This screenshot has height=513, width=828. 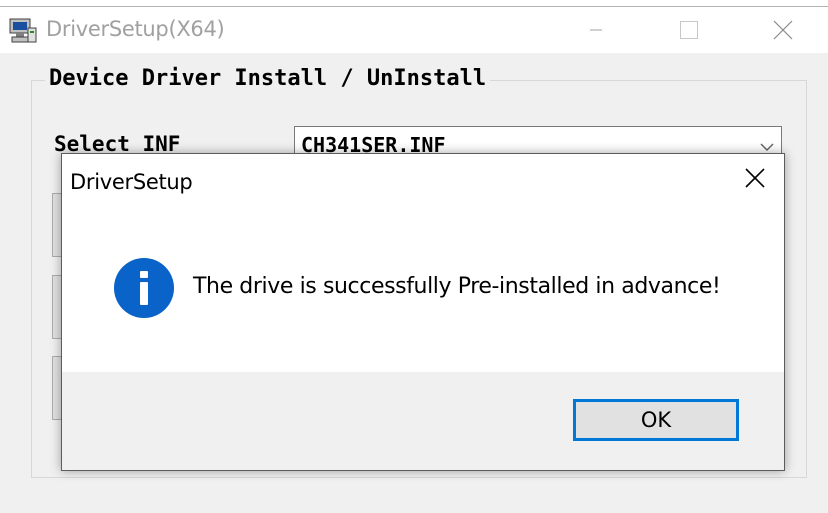 I want to click on main-titlebar: DriverSetup(X64), so click(x=414, y=30).